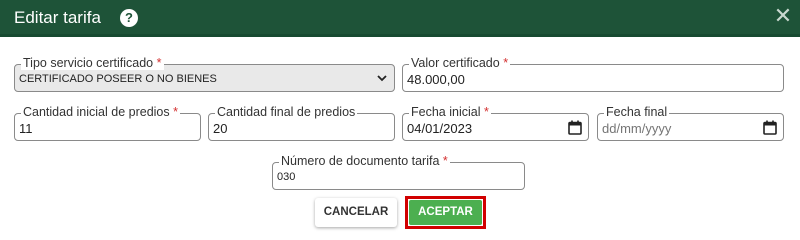 Image resolution: width=800 pixels, height=240 pixels. What do you see at coordinates (220, 128) in the screenshot?
I see `cantidad-final-value: 20` at bounding box center [220, 128].